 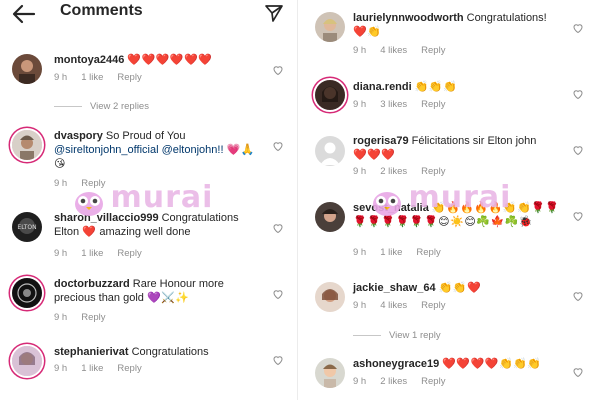 What do you see at coordinates (92, 284) in the screenshot?
I see `comment-username: doctorbuzzard` at bounding box center [92, 284].